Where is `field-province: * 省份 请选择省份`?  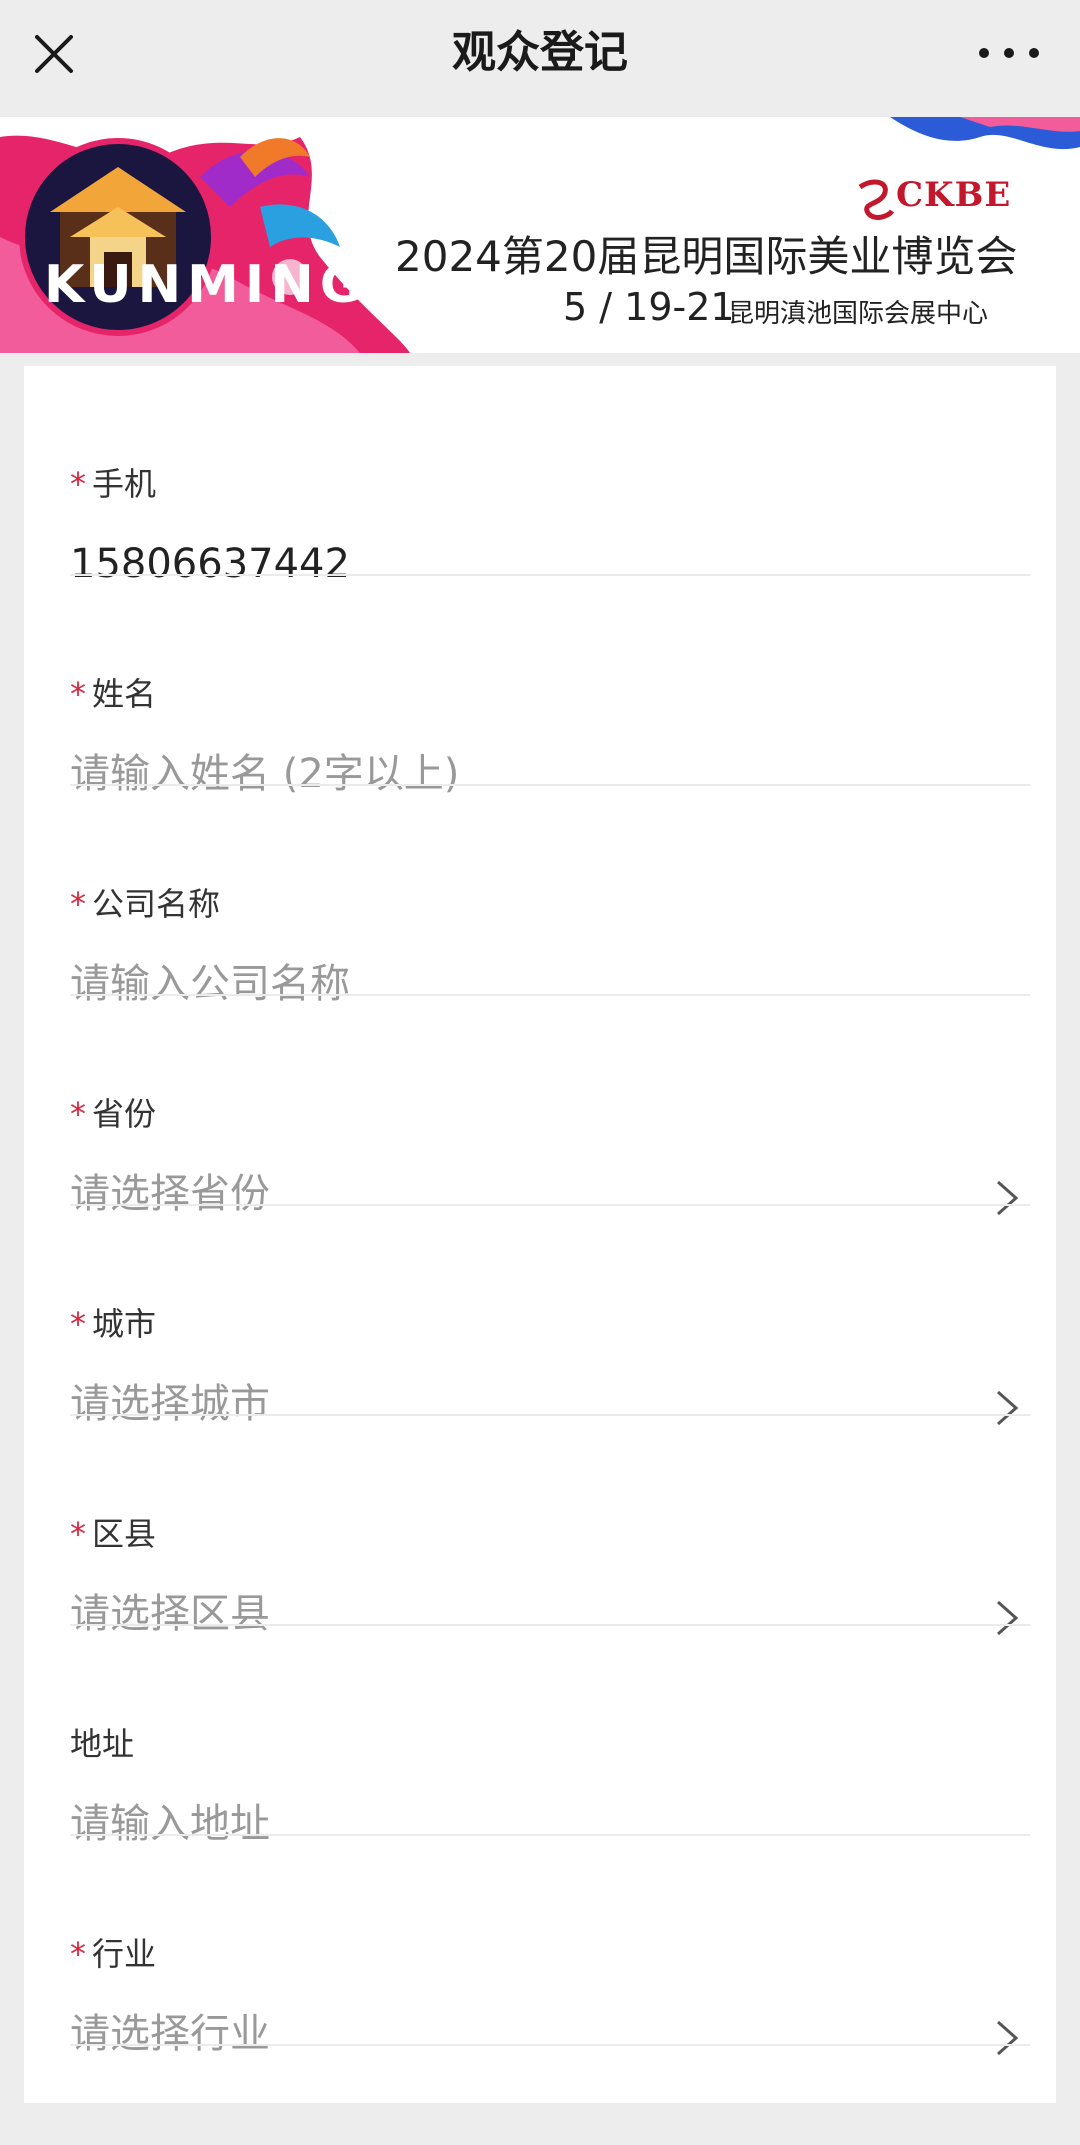
field-province: * 省份 请选择省份 is located at coordinates (540, 1106).